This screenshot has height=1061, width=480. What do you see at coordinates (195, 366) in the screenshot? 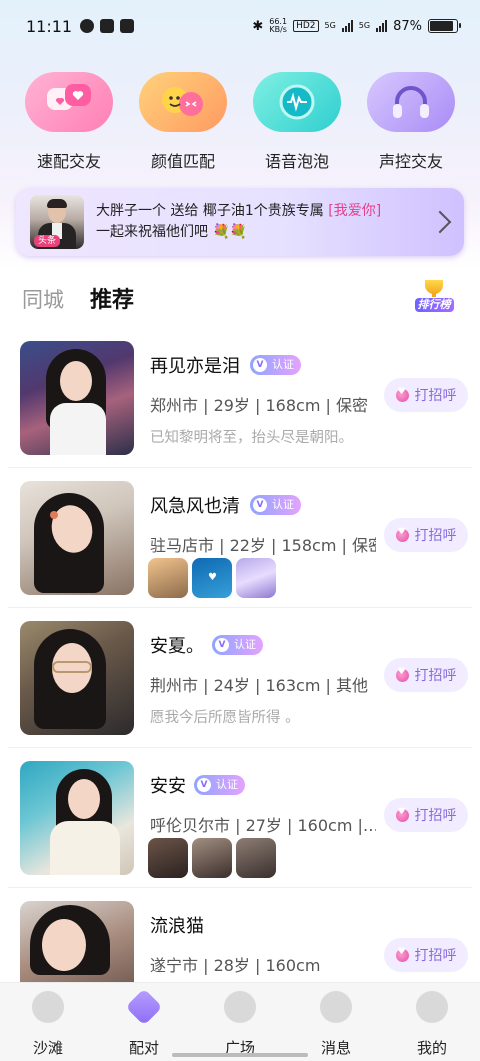
I see `user-name: 再见亦是泪` at bounding box center [195, 366].